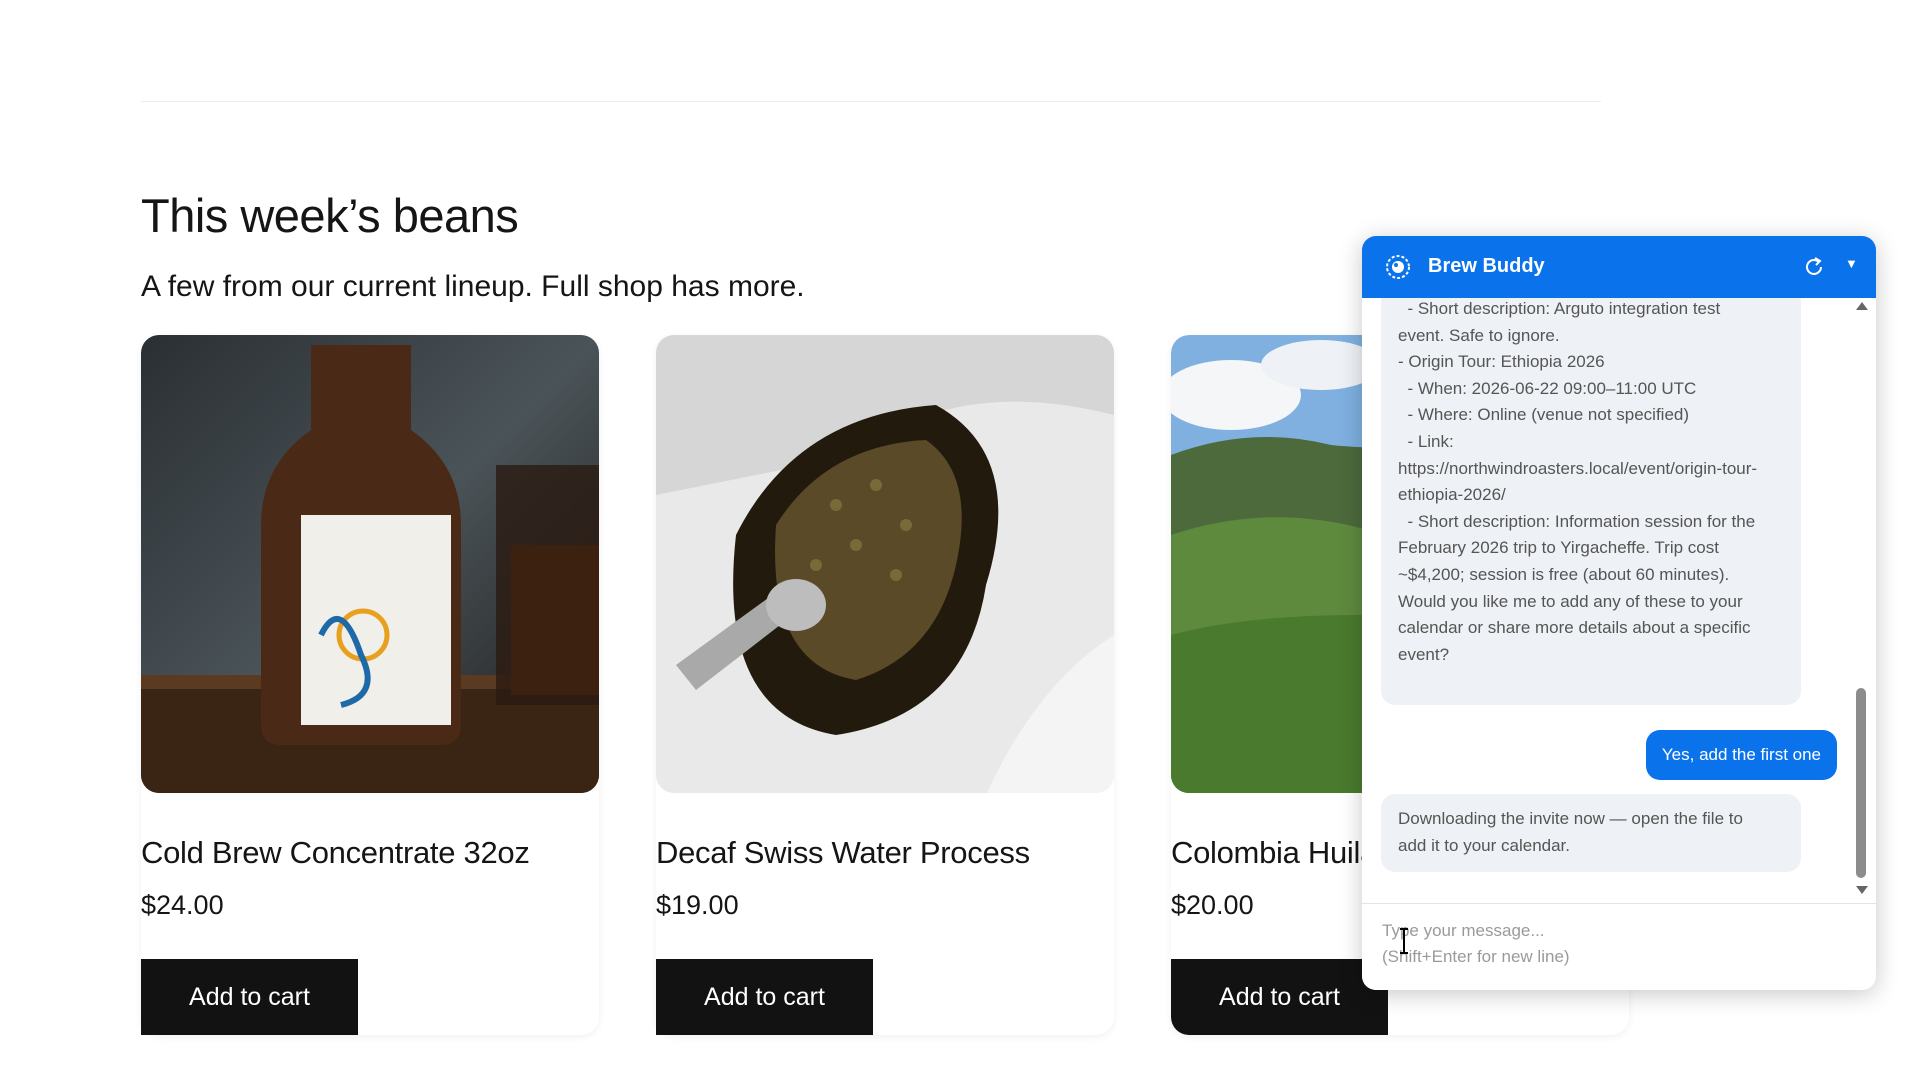  Describe the element at coordinates (370, 564) in the screenshot. I see `product-image-cold-brew` at that location.